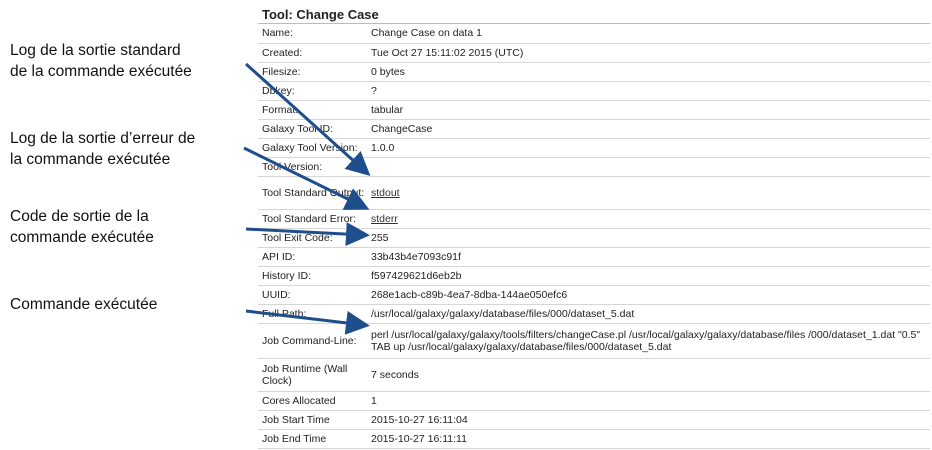 Image resolution: width=932 pixels, height=450 pixels. Describe the element at coordinates (307, 119) in the screenshot. I see `arrow-stdout` at that location.